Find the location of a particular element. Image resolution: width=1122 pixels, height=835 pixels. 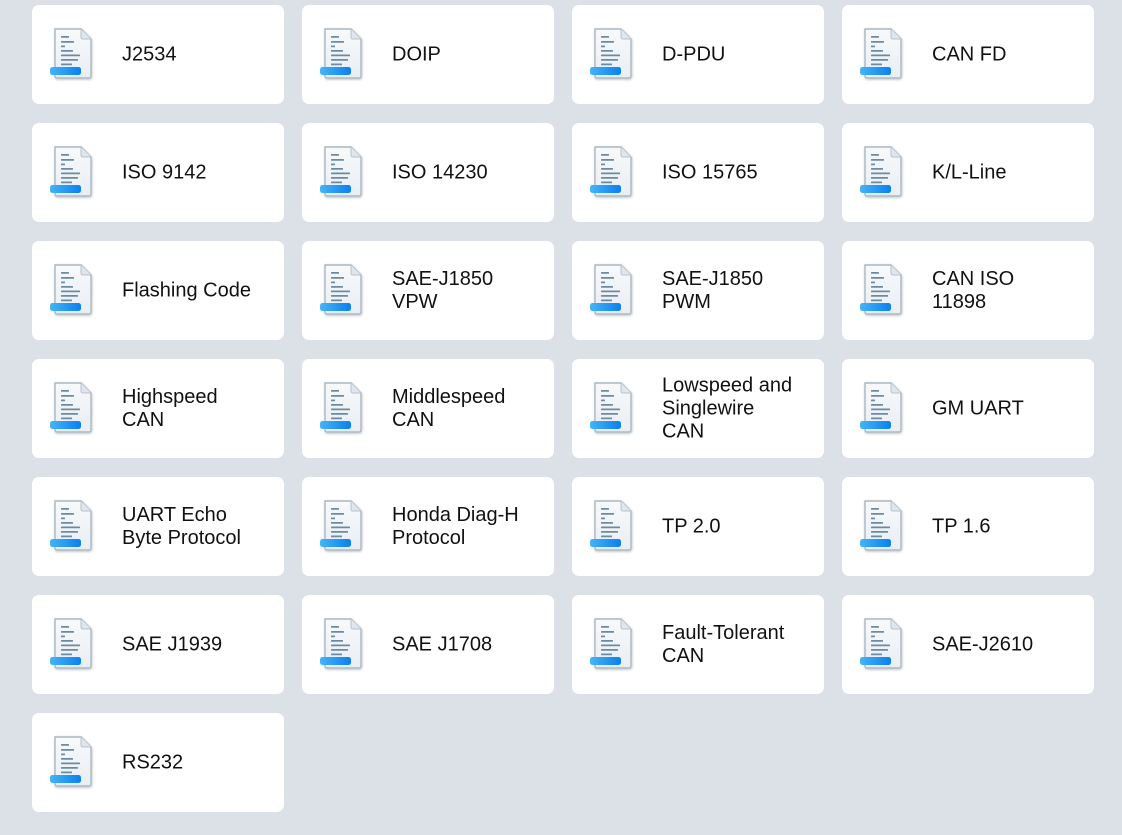

protocol-card-j2534: J2534 is located at coordinates (158, 54).